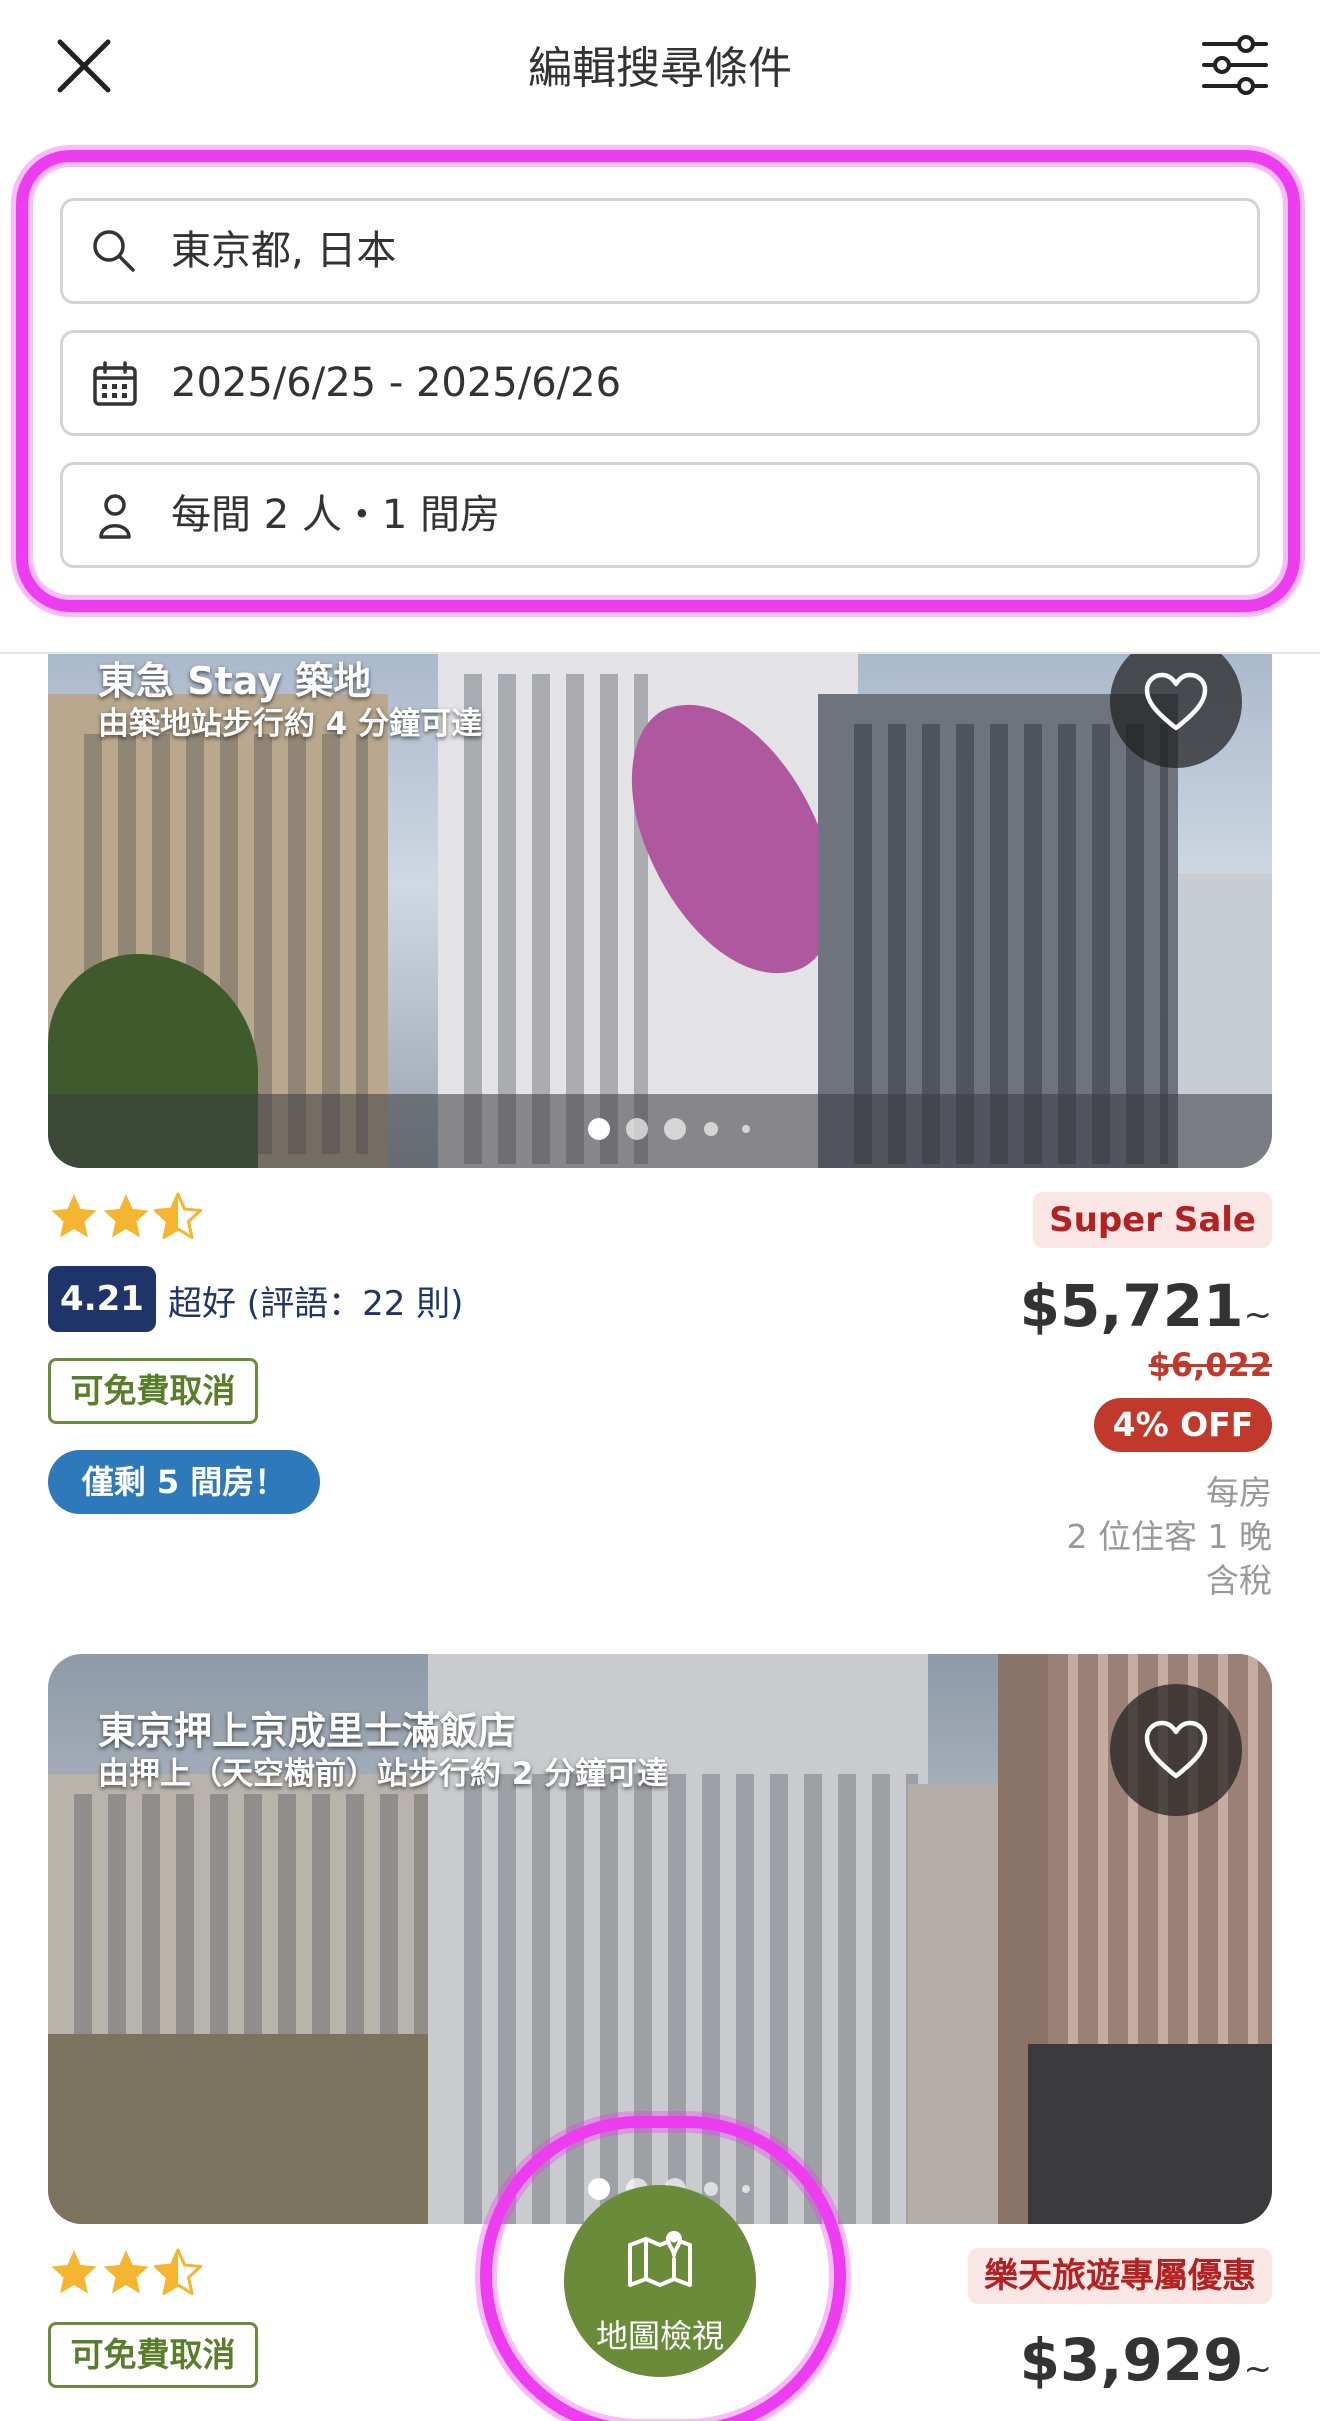  Describe the element at coordinates (102, 1299) in the screenshot. I see `rating-score-badge: 4.21` at that location.